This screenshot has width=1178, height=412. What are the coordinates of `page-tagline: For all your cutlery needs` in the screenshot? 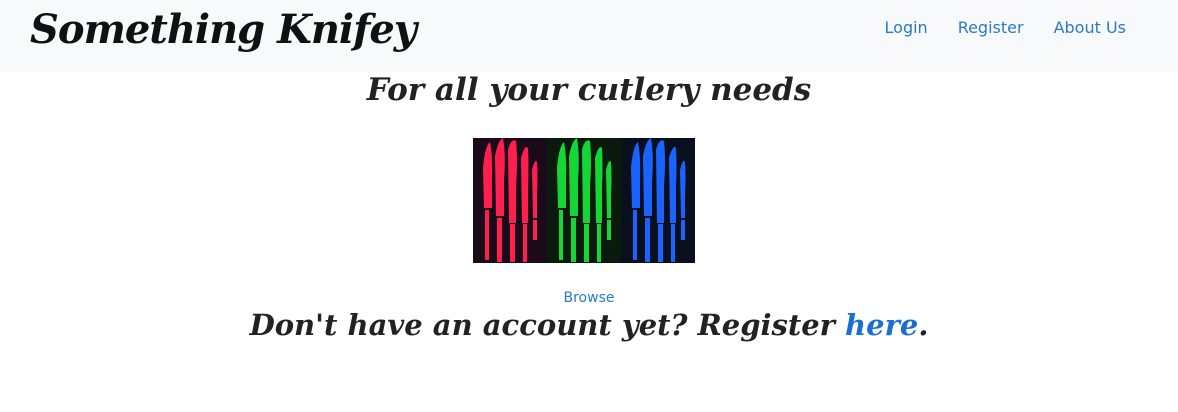 It's located at (589, 90).